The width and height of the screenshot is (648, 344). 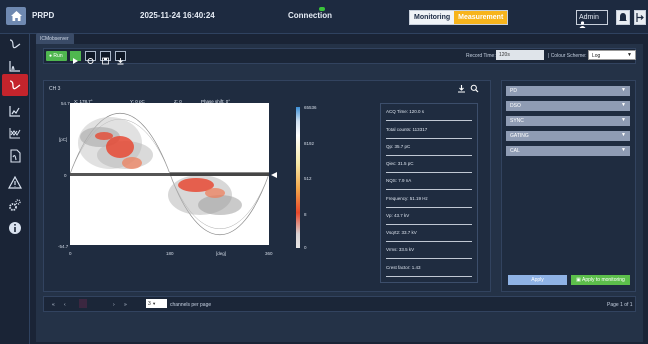 I want to click on app-title: PRPD, so click(x=43, y=15).